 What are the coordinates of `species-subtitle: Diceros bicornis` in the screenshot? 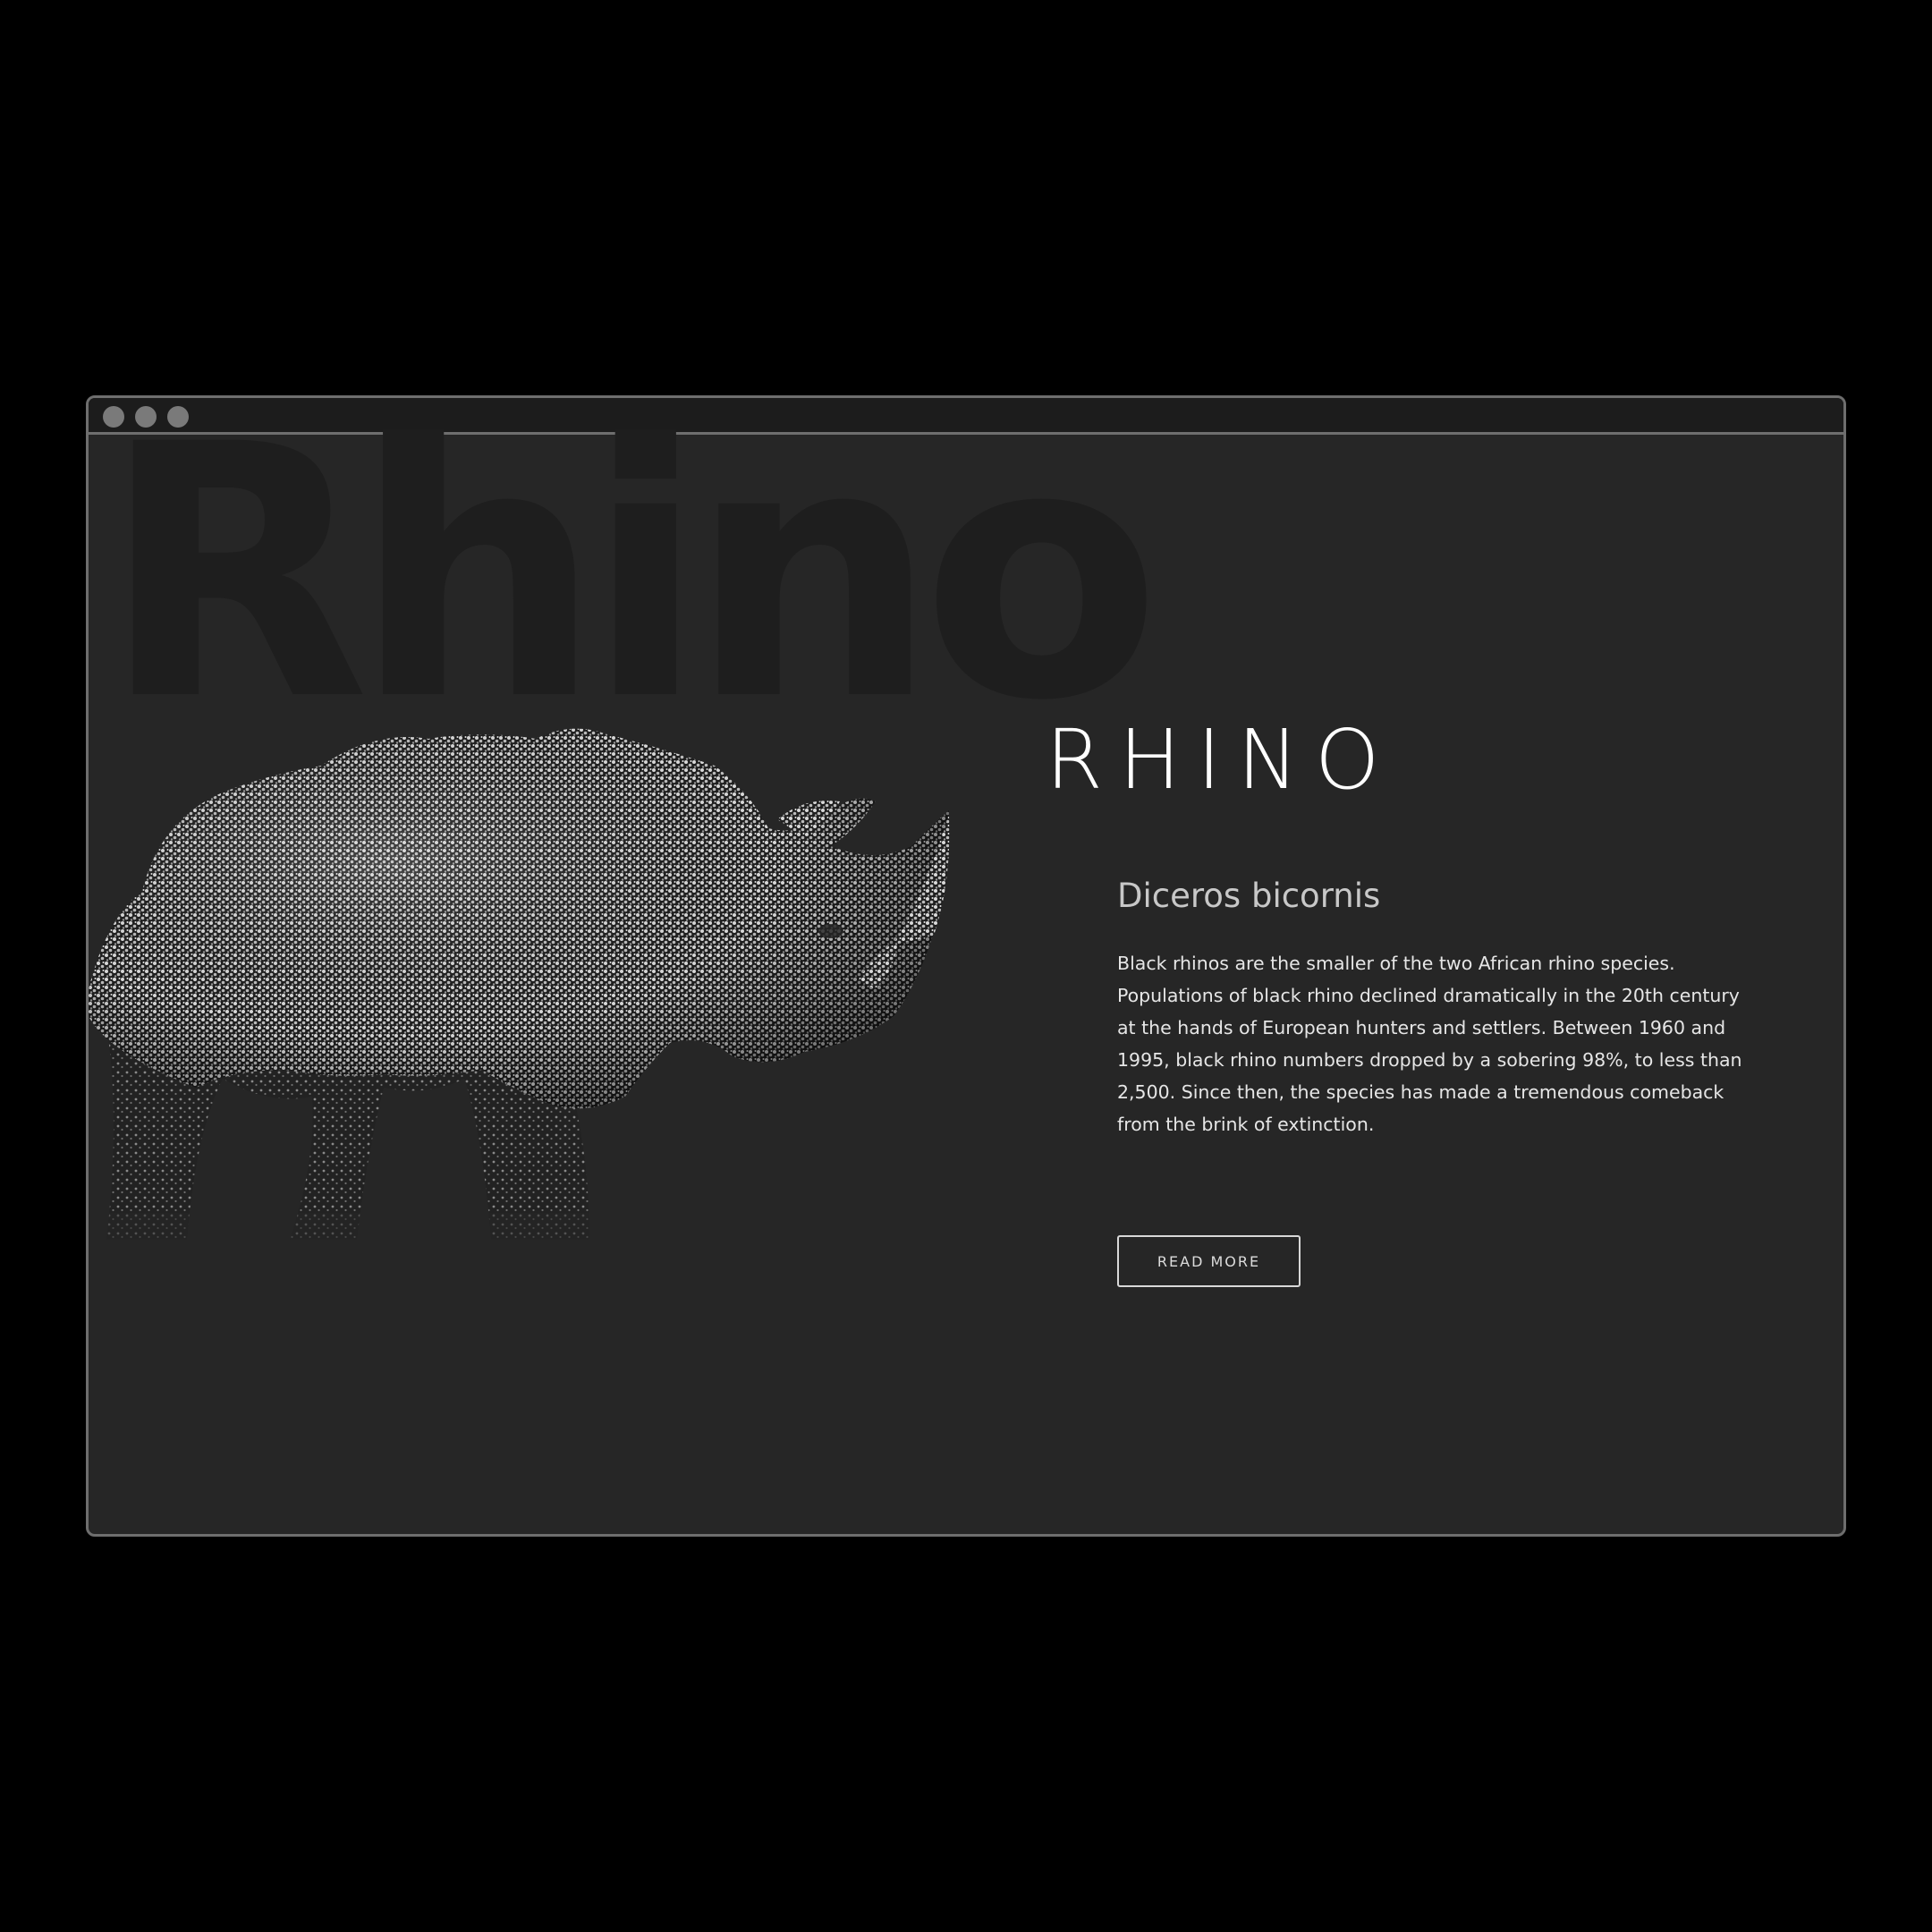 It's located at (1249, 896).